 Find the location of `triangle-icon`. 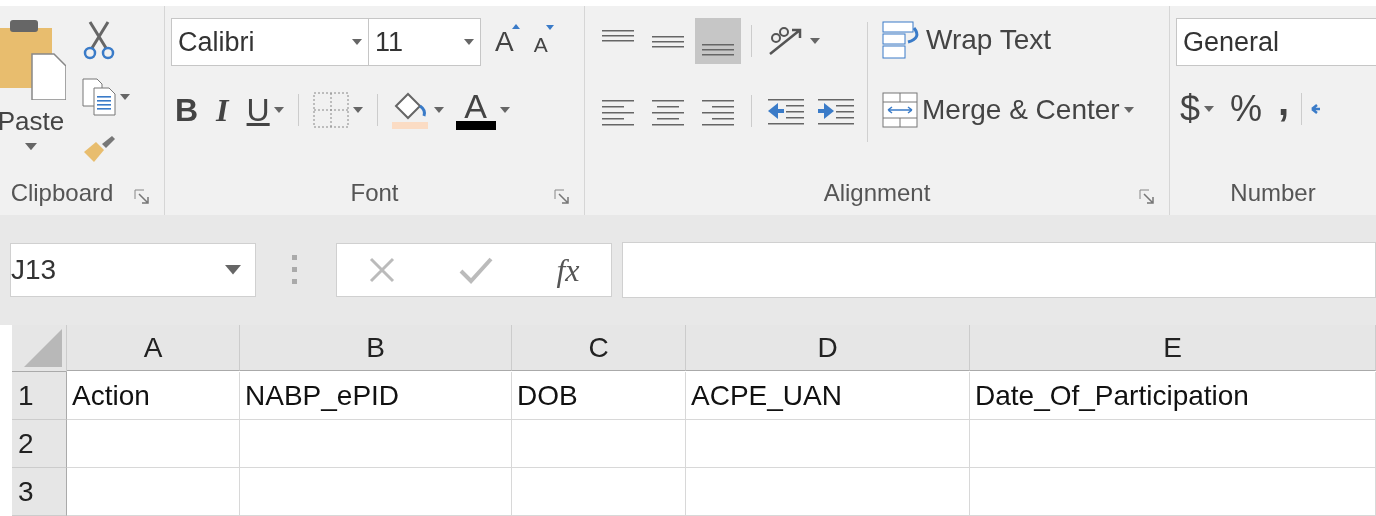

triangle-icon is located at coordinates (43, 348).